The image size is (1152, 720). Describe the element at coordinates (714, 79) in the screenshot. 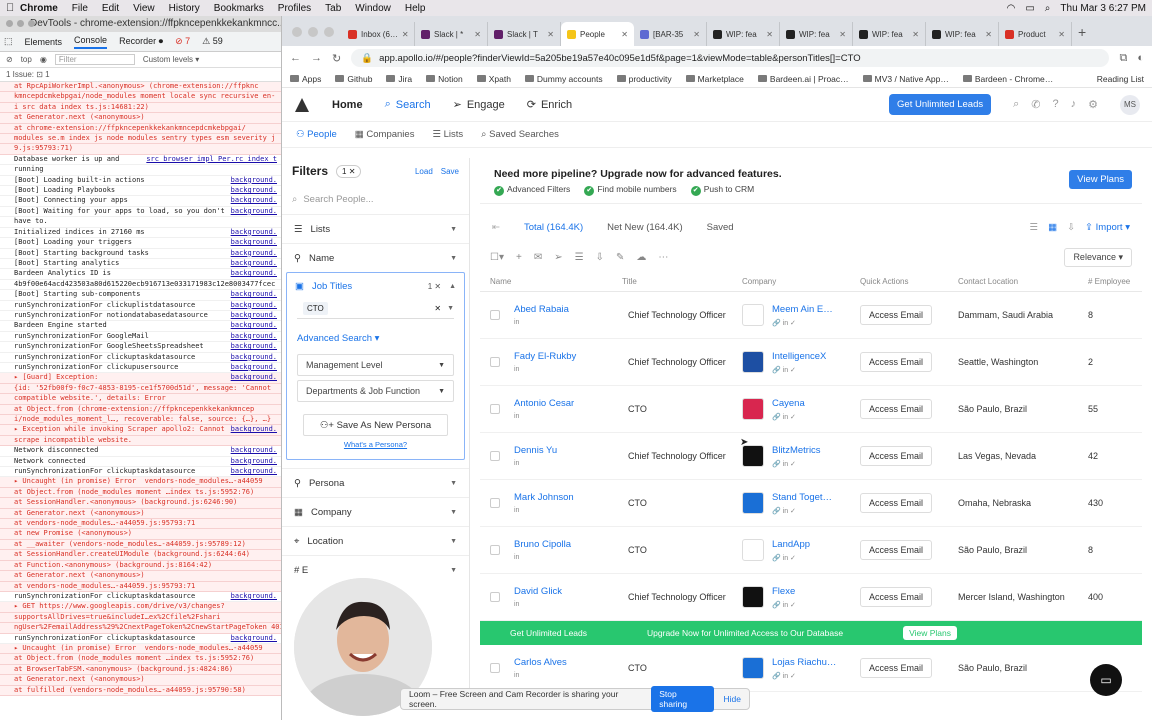

I see `bookmark-marketplace: Marketplace` at that location.